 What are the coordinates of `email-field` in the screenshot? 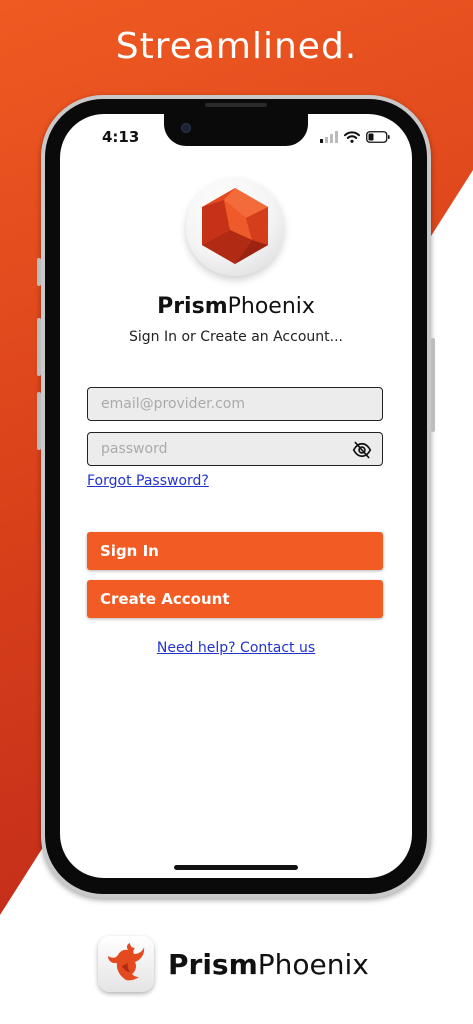 It's located at (235, 404).